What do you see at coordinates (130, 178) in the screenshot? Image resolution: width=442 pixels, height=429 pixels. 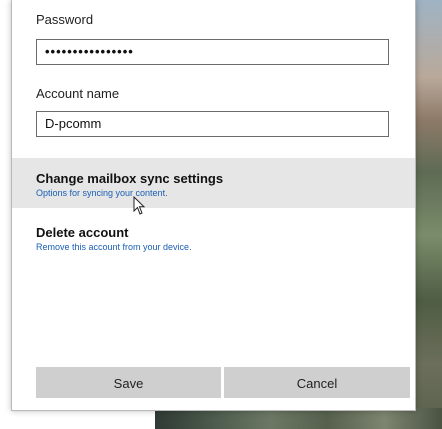 I see `sync-settings-title: Change mailbox sync settings` at bounding box center [130, 178].